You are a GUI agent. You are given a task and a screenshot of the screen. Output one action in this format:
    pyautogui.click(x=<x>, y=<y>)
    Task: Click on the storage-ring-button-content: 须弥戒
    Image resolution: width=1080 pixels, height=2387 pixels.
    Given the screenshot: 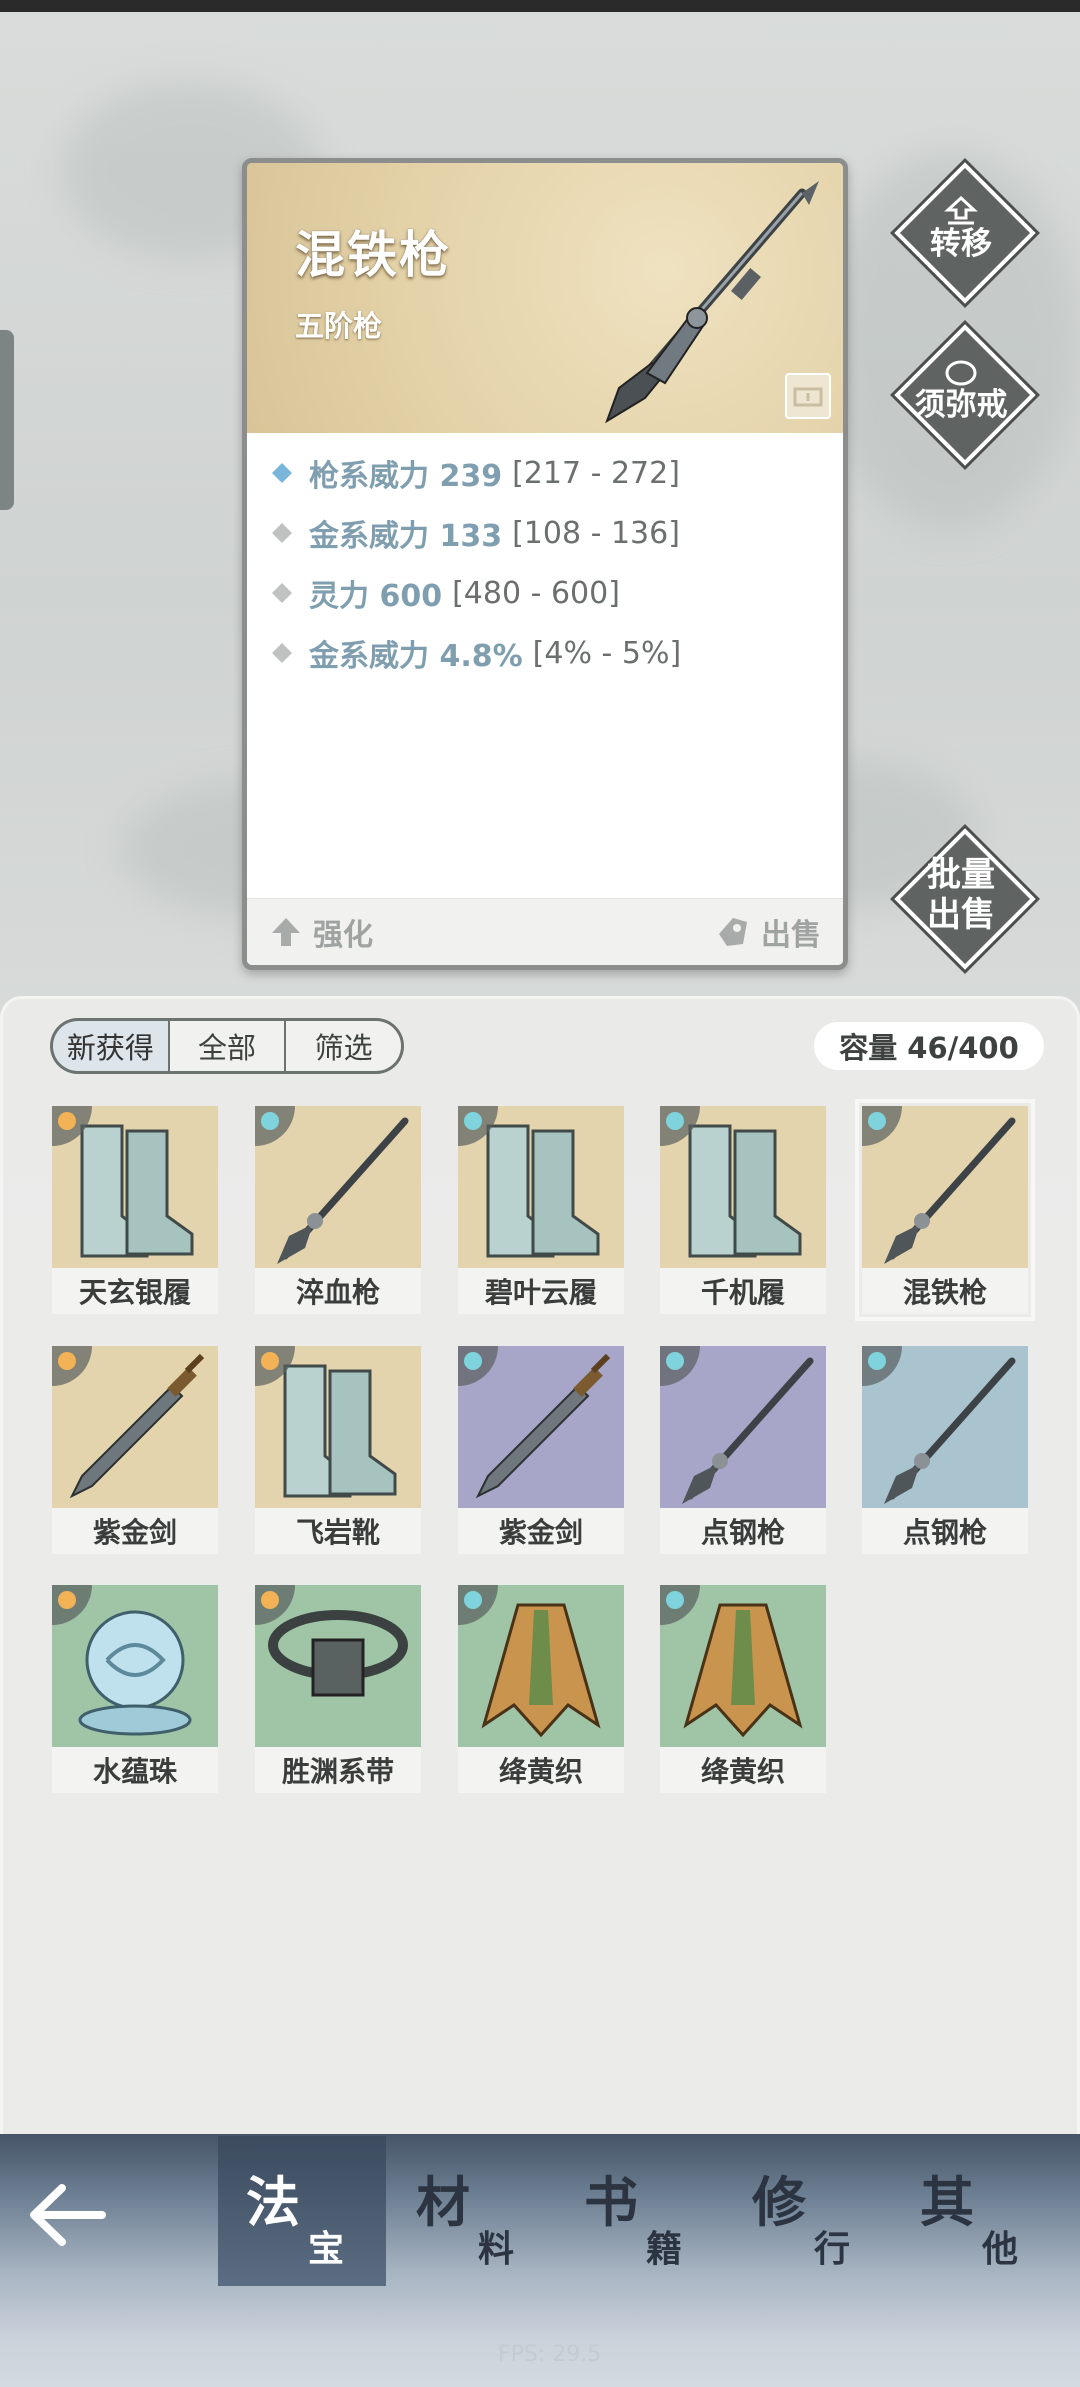 What is the action you would take?
    pyautogui.click(x=961, y=391)
    